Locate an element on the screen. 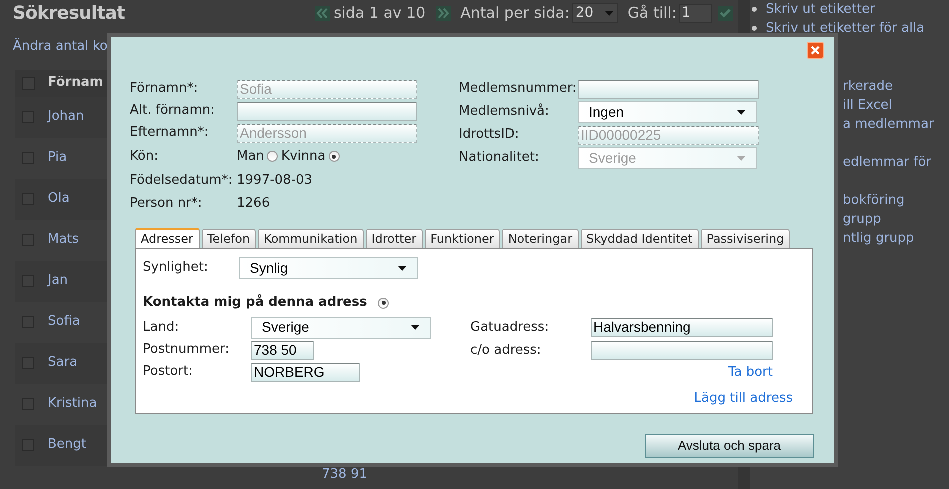 The image size is (949, 489). double-left-arrow-icon is located at coordinates (322, 13).